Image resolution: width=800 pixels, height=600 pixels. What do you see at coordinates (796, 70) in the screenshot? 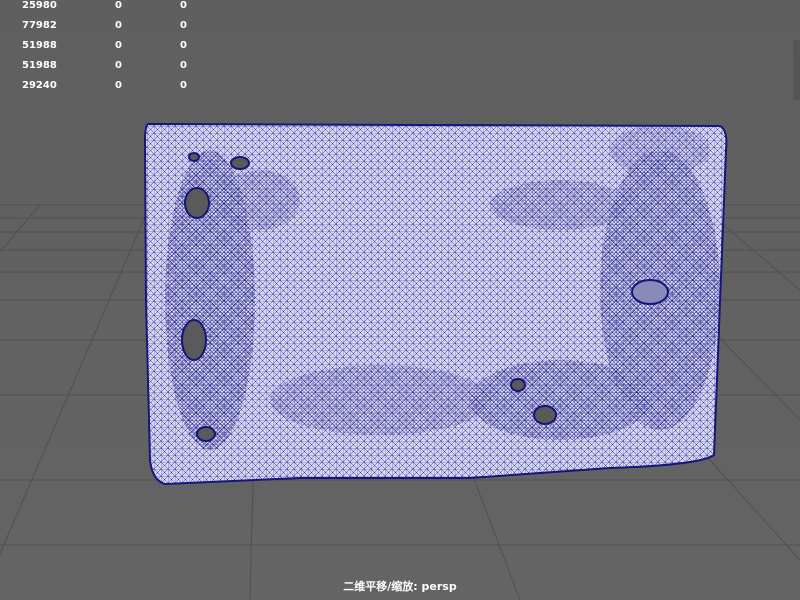
I see `offscreen-object-edge` at bounding box center [796, 70].